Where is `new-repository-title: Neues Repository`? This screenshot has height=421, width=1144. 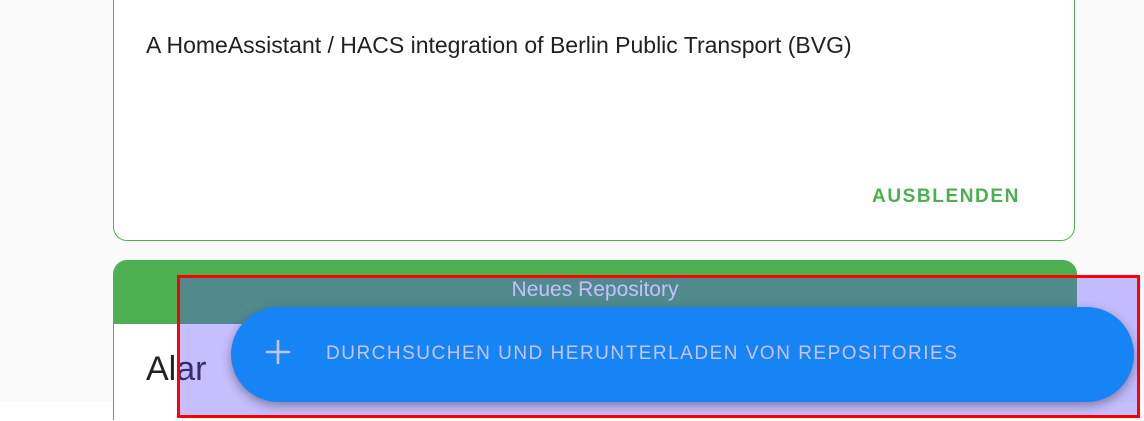 new-repository-title: Neues Repository is located at coordinates (595, 289).